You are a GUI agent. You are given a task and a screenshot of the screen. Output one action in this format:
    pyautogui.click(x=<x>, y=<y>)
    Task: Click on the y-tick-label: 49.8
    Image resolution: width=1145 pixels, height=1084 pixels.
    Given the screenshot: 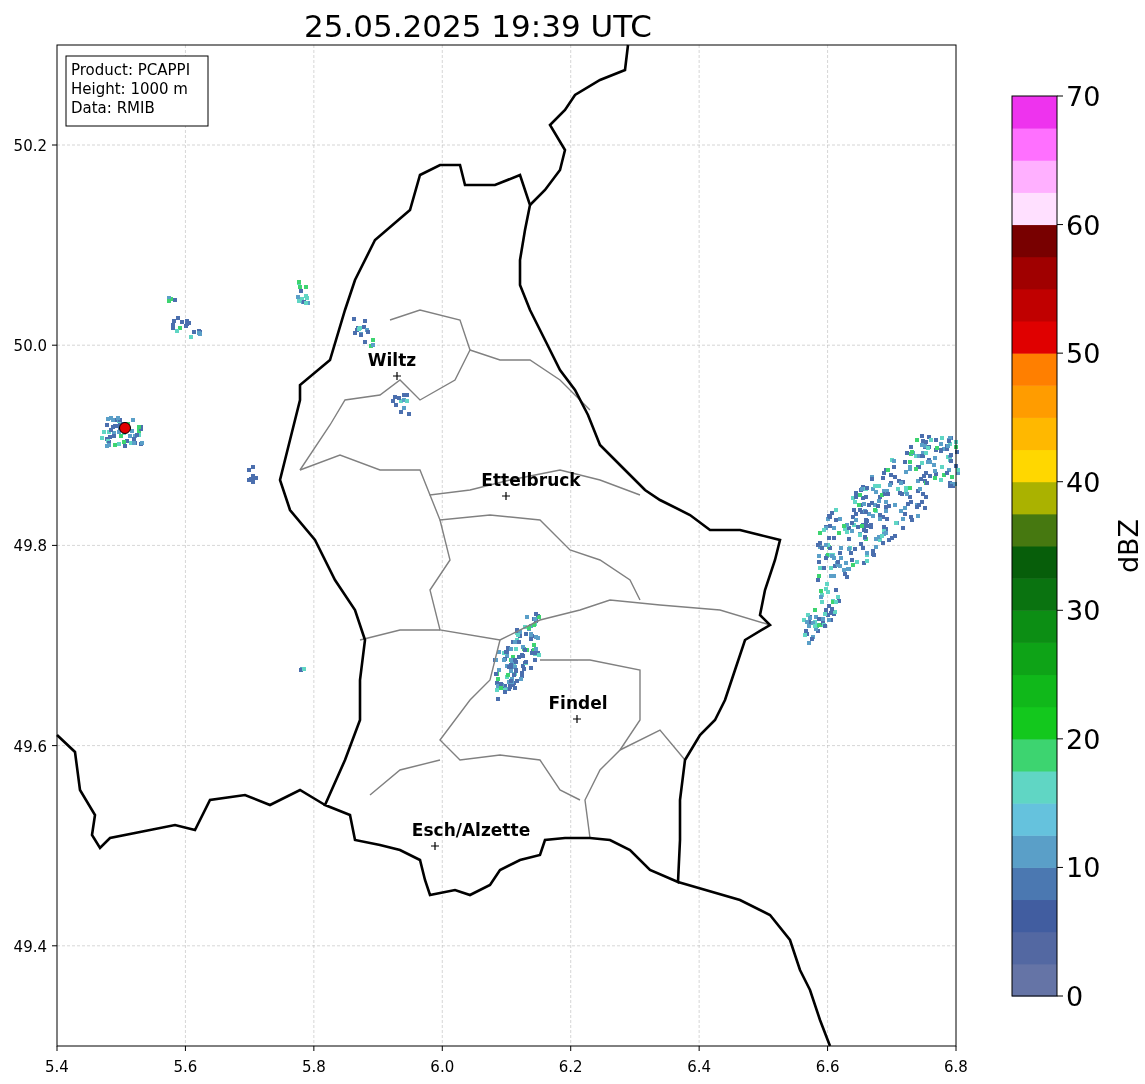 What is the action you would take?
    pyautogui.click(x=30, y=546)
    